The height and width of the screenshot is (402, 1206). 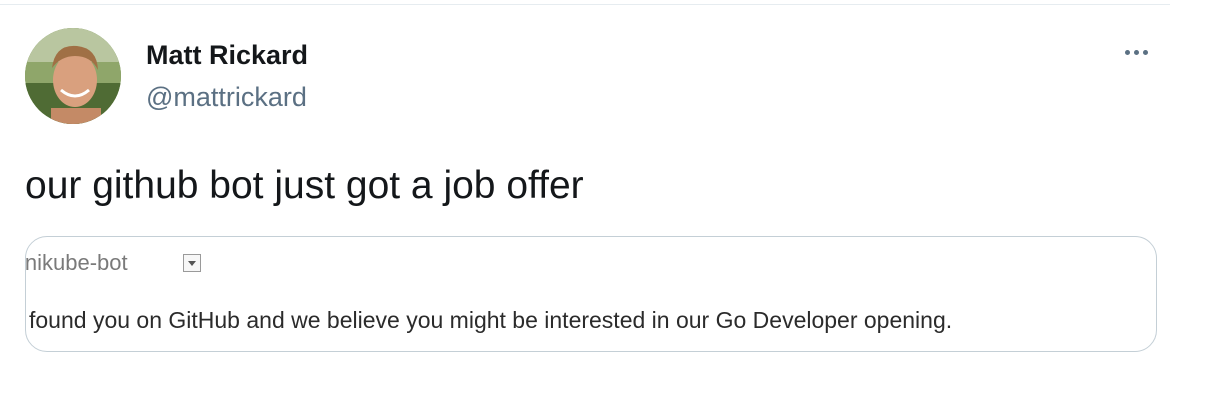 What do you see at coordinates (304, 185) in the screenshot?
I see `tweet-text: our github bot just got a job offer` at bounding box center [304, 185].